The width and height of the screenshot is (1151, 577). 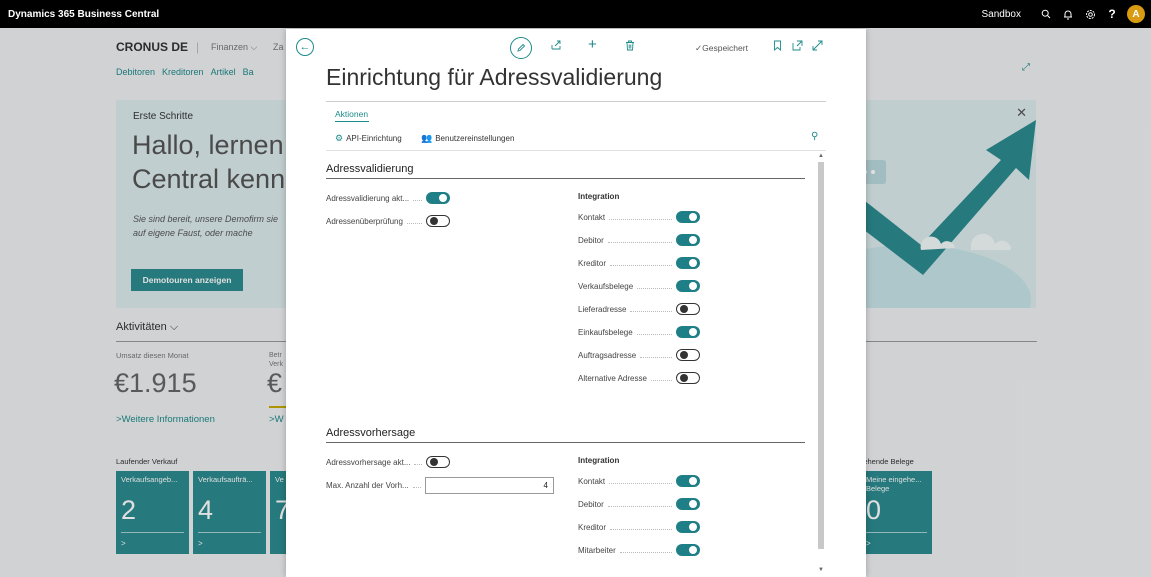 I want to click on app-title: Dynamics 365 Business Central, so click(x=83, y=14).